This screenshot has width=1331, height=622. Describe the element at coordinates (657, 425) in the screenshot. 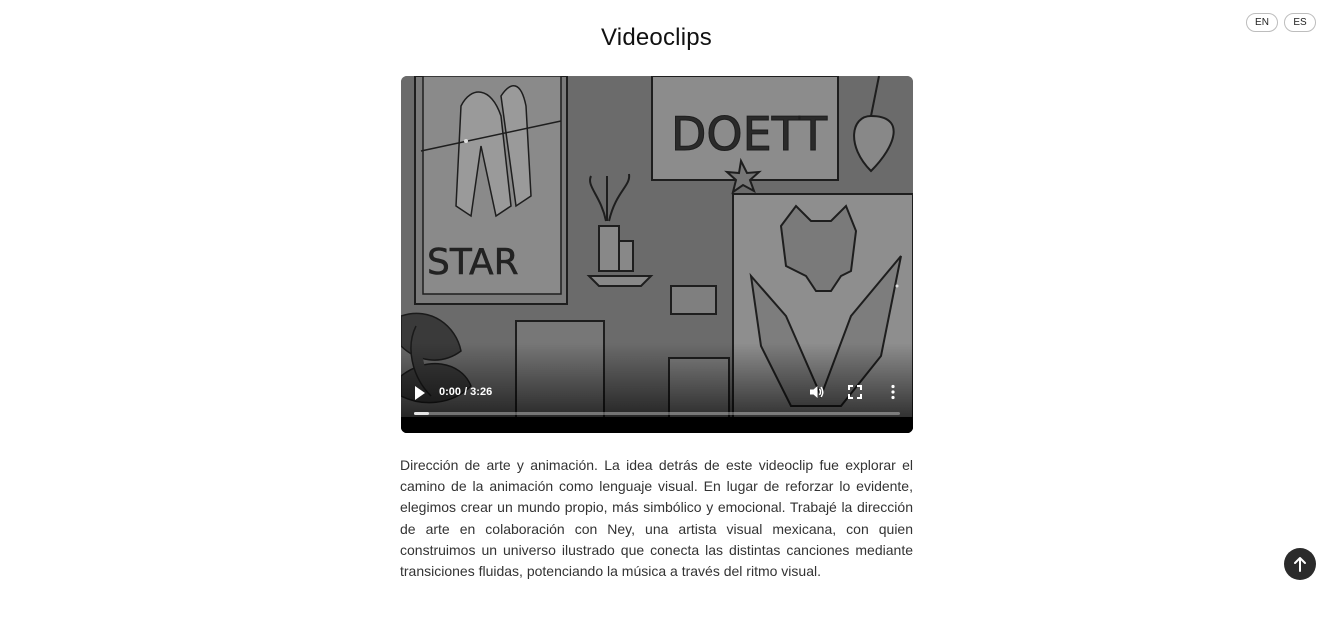

I see `video-bottom-bar` at that location.